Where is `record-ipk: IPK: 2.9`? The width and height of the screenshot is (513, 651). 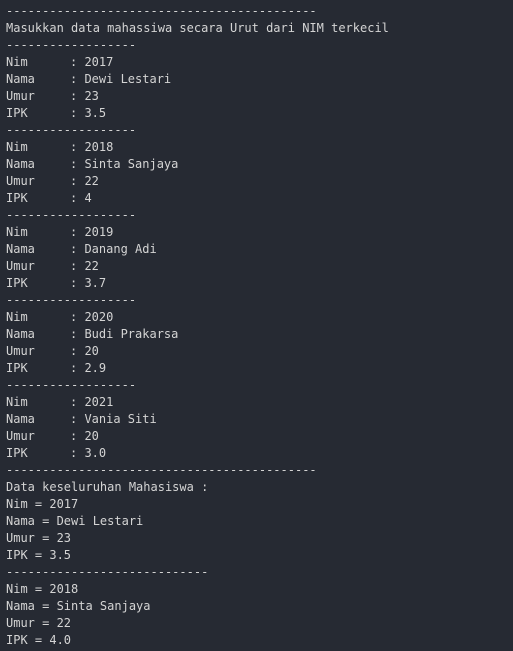
record-ipk: IPK: 2.9 is located at coordinates (197, 368).